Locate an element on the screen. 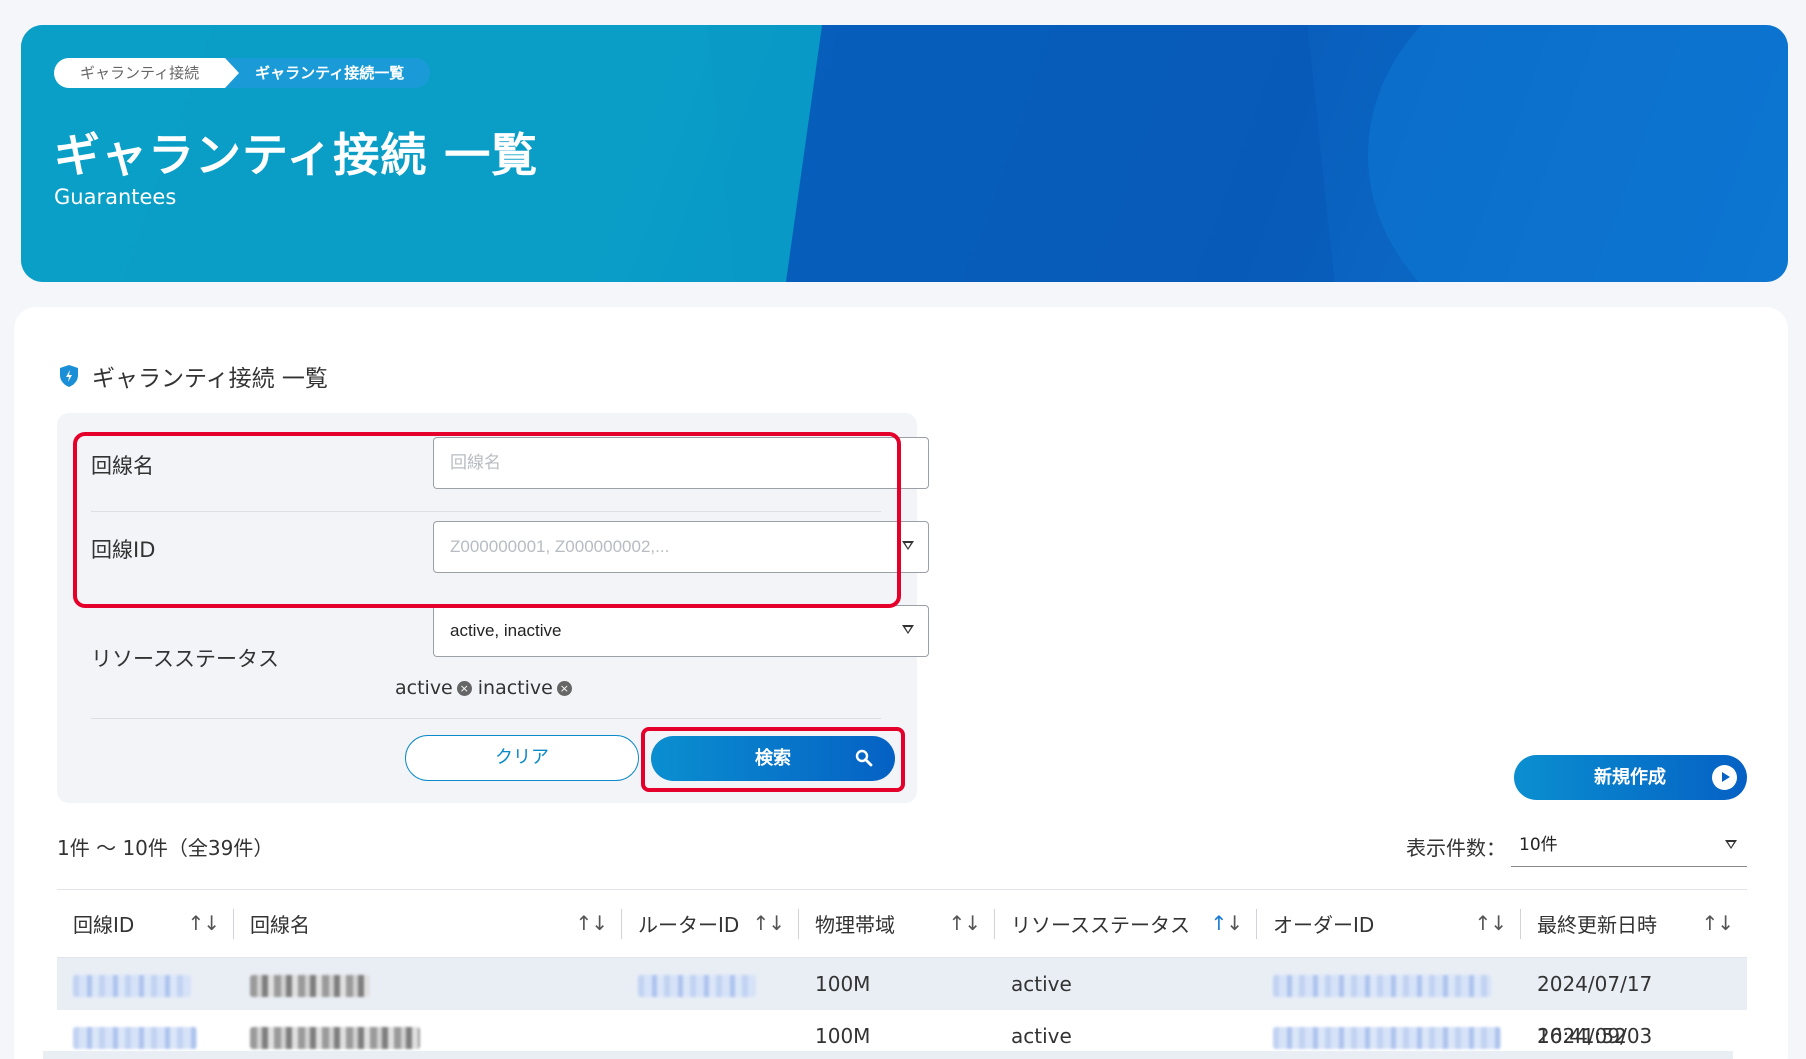  breadcrumb-item-guarantees: ギャランティ接続 is located at coordinates (147, 73).